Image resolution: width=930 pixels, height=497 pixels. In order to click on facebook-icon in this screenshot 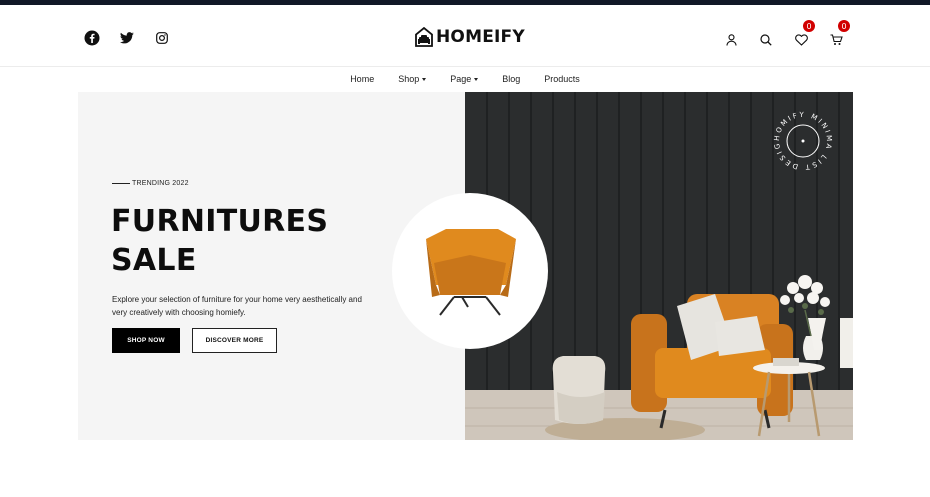, I will do `click(92, 38)`.